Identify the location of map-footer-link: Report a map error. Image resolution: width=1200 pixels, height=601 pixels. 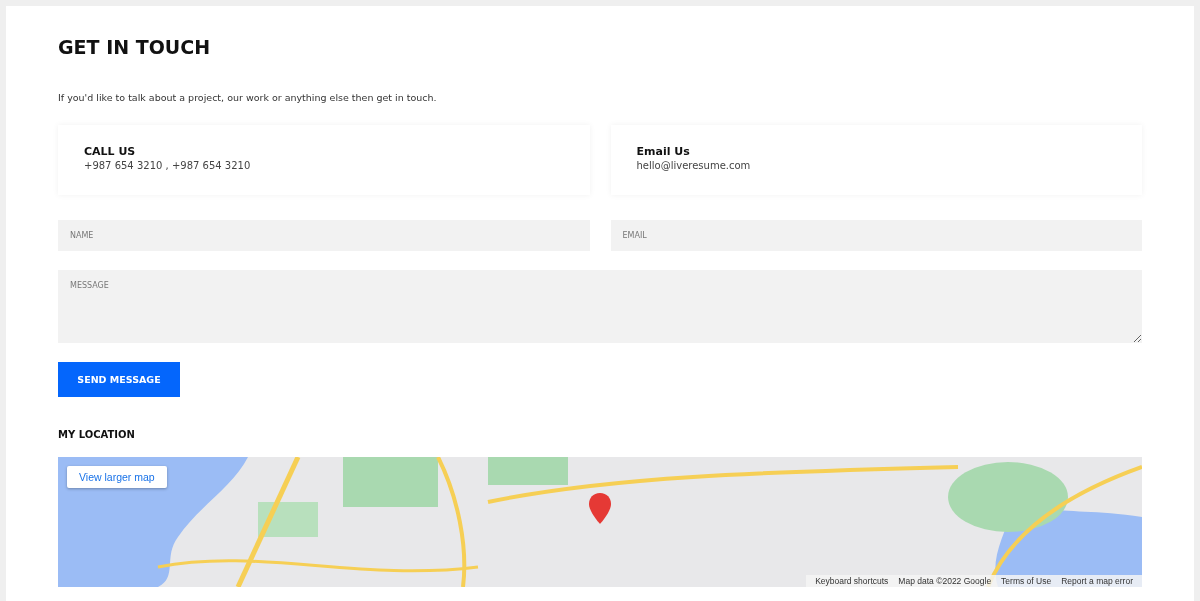
(1097, 581).